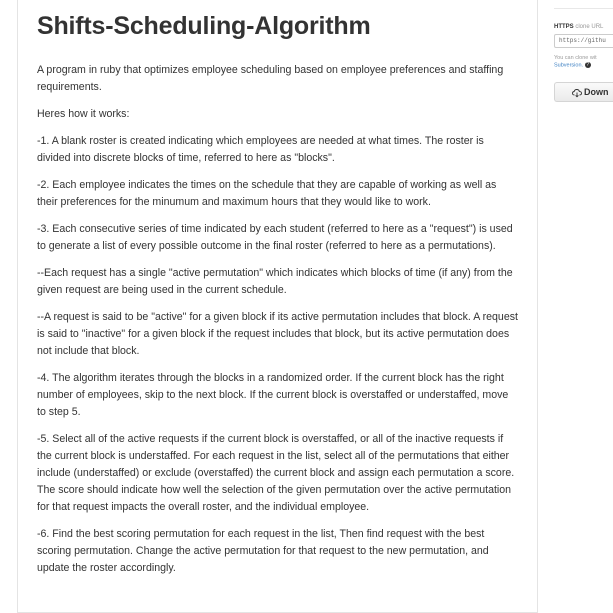  I want to click on clone-protocol-label: HTTPS, so click(564, 27).